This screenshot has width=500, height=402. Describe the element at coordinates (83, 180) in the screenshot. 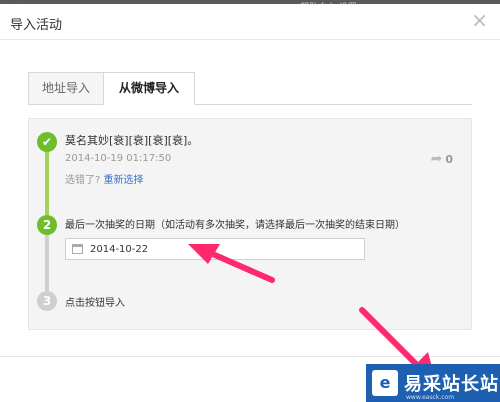

I see `reselect-prompt: 选错了?` at that location.